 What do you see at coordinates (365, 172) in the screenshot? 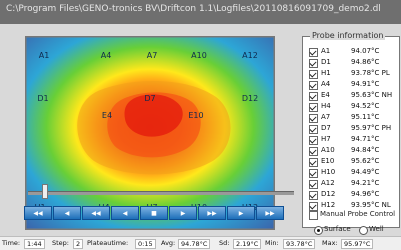
I see `probe-temperature: 94.49°C` at bounding box center [365, 172].